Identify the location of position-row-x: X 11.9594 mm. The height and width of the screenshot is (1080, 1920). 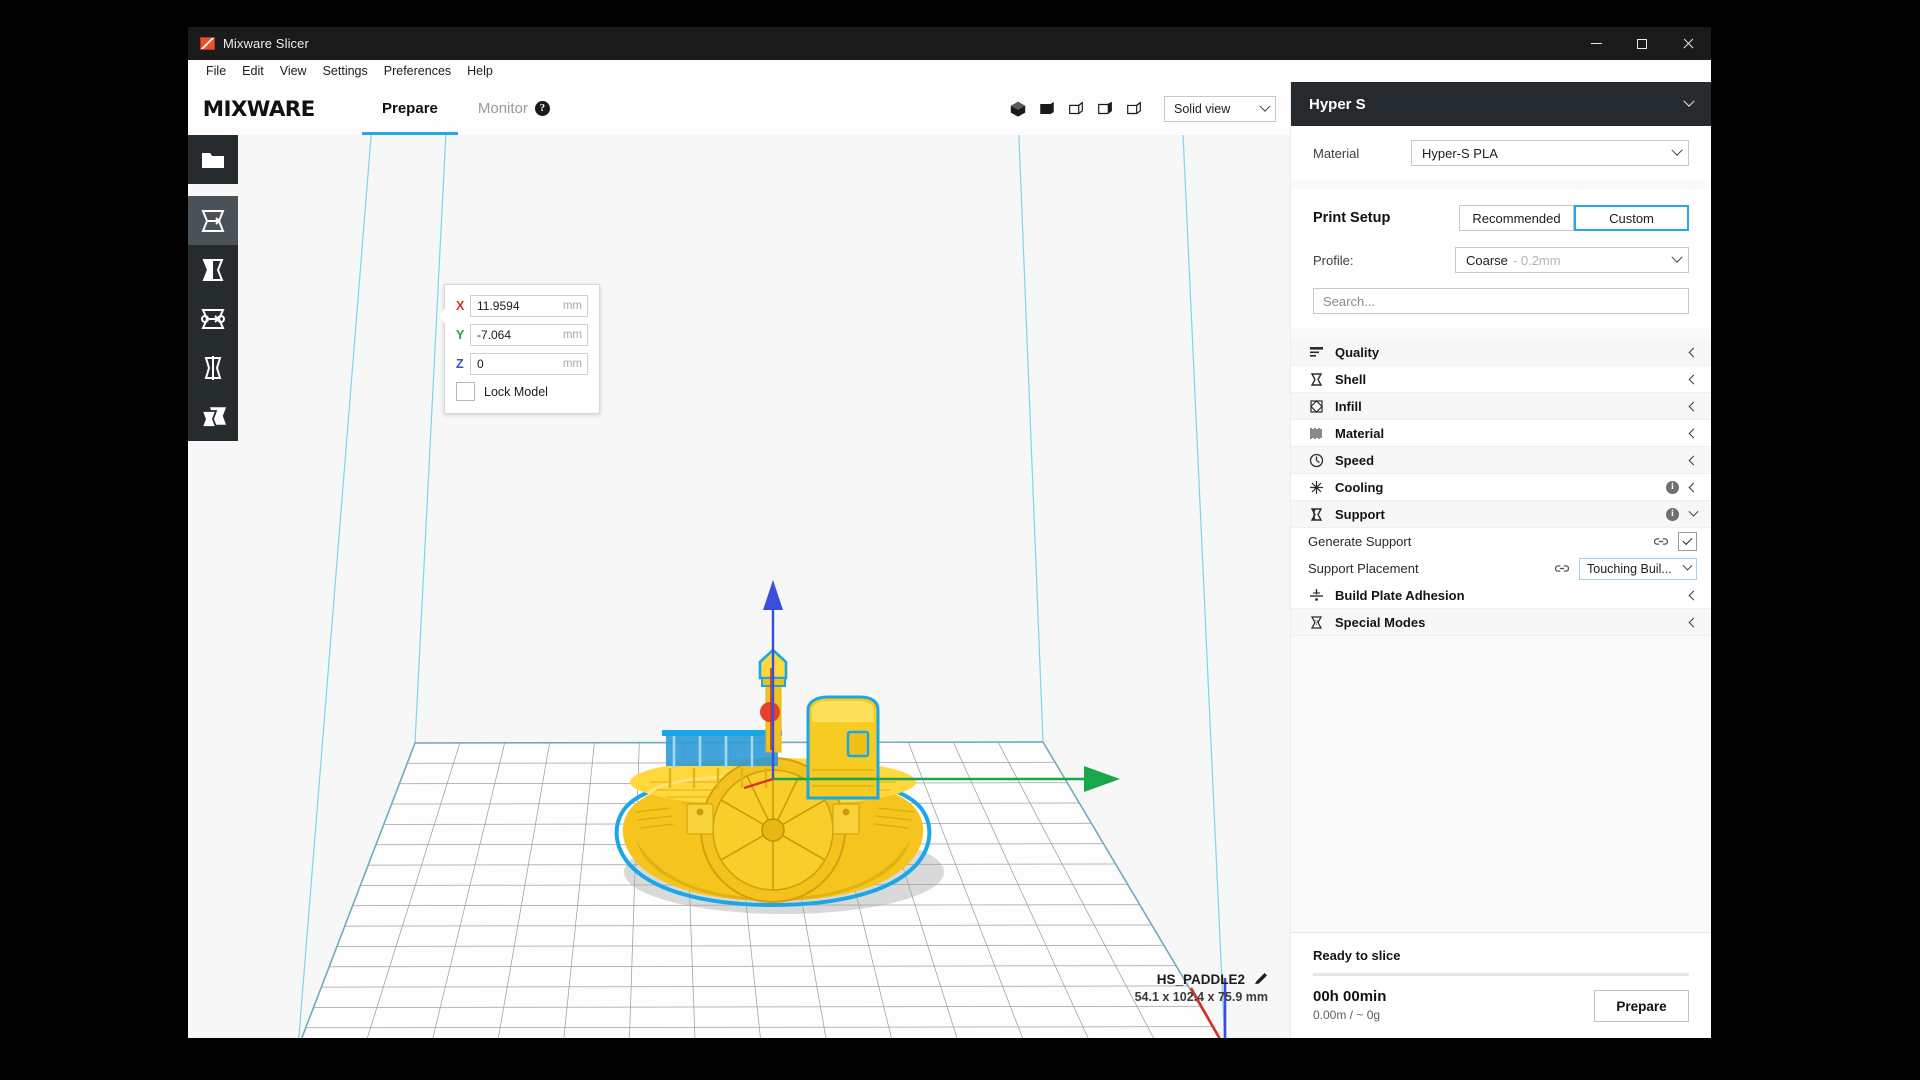
(522, 306).